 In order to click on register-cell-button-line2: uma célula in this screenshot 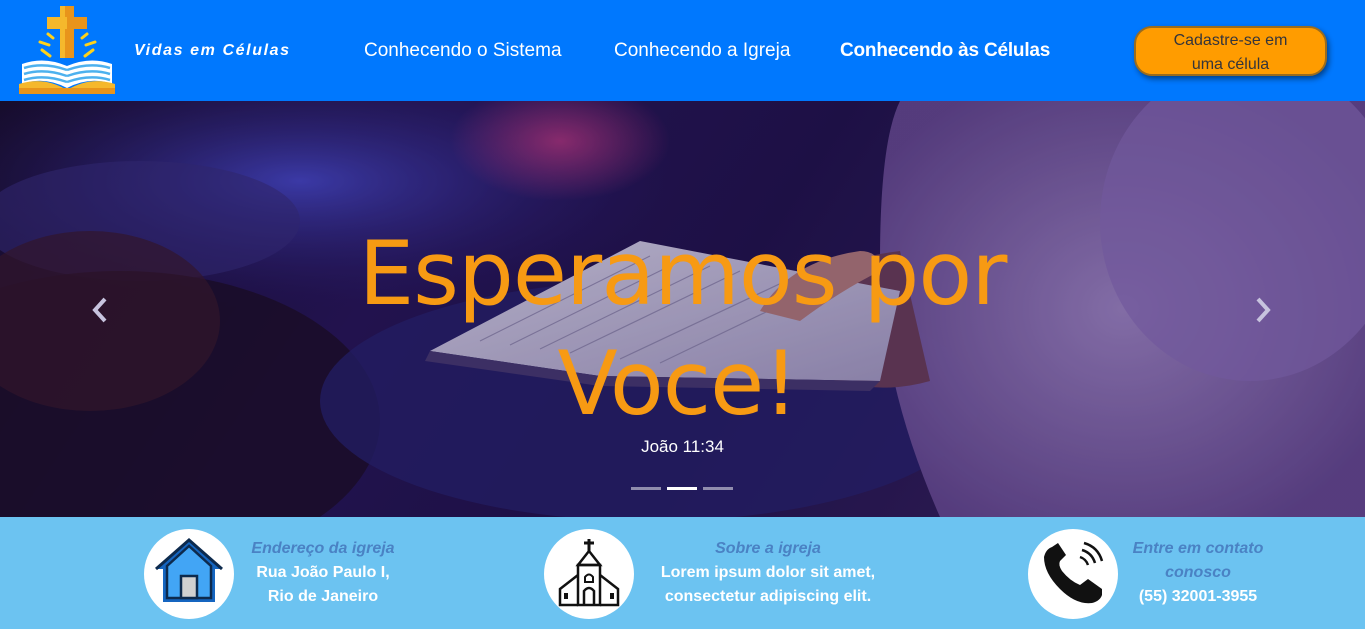, I will do `click(1230, 64)`.